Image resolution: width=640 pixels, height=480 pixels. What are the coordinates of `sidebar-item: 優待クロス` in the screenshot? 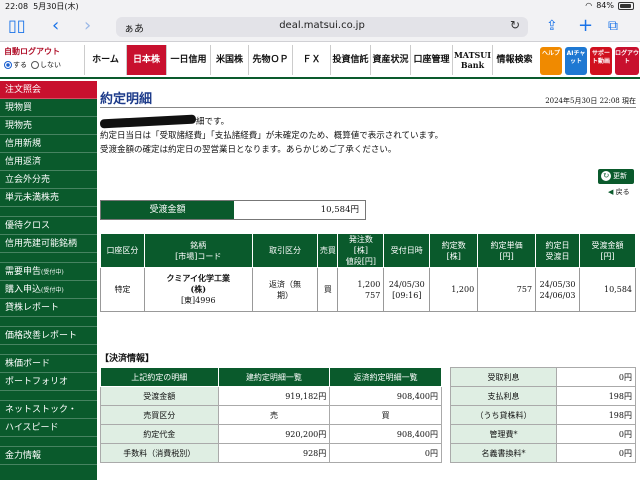 It's located at (48, 226).